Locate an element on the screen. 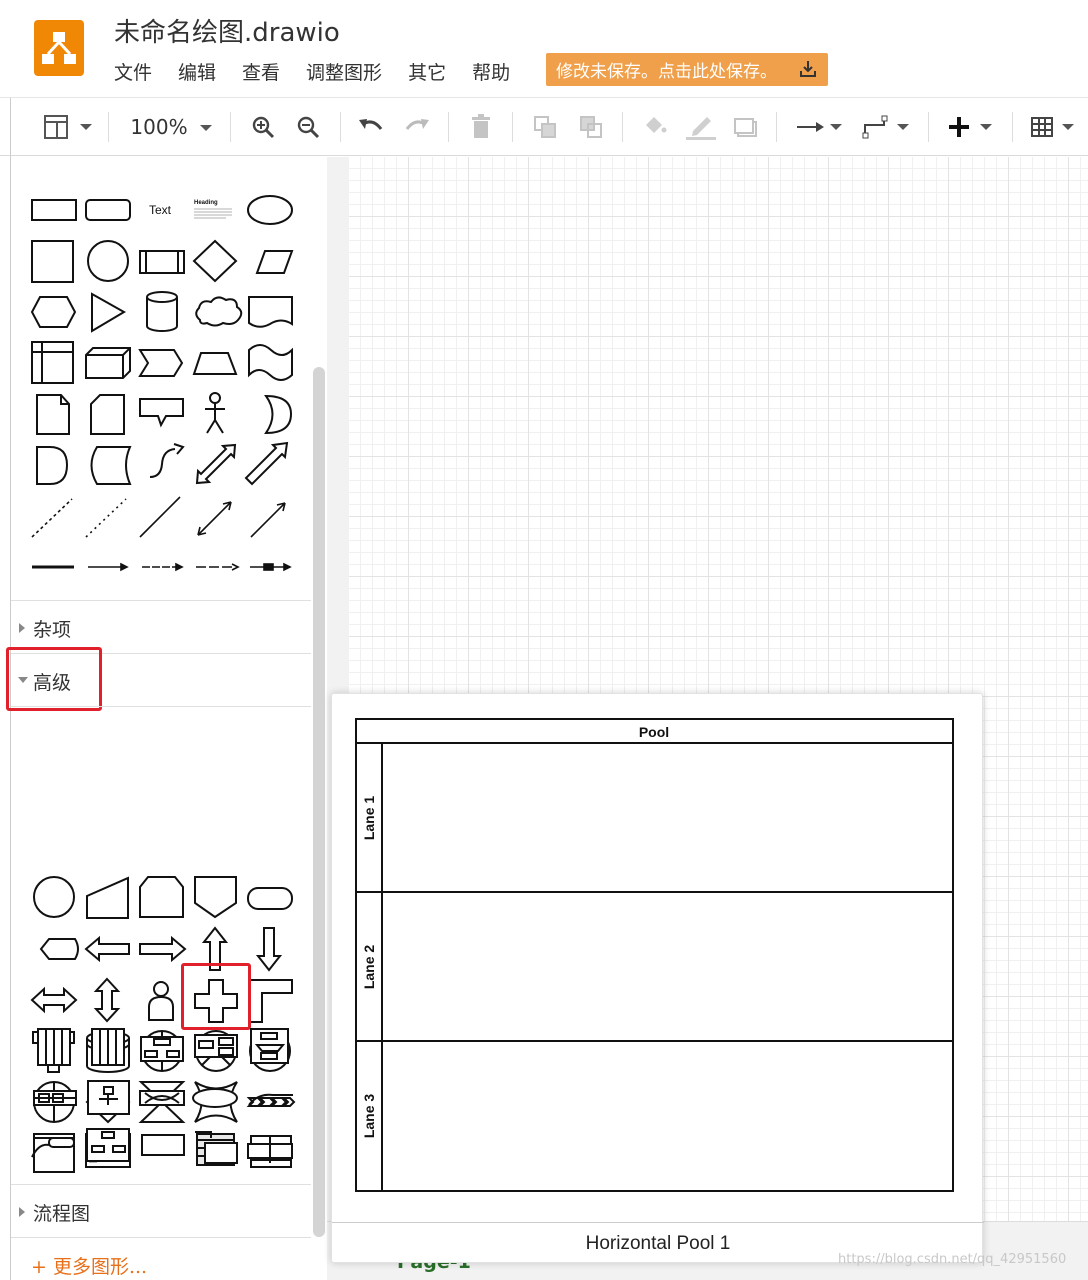 Image resolution: width=1088 pixels, height=1280 pixels. watermark: https://blog.csdn.net/qq_42951560 is located at coordinates (952, 1259).